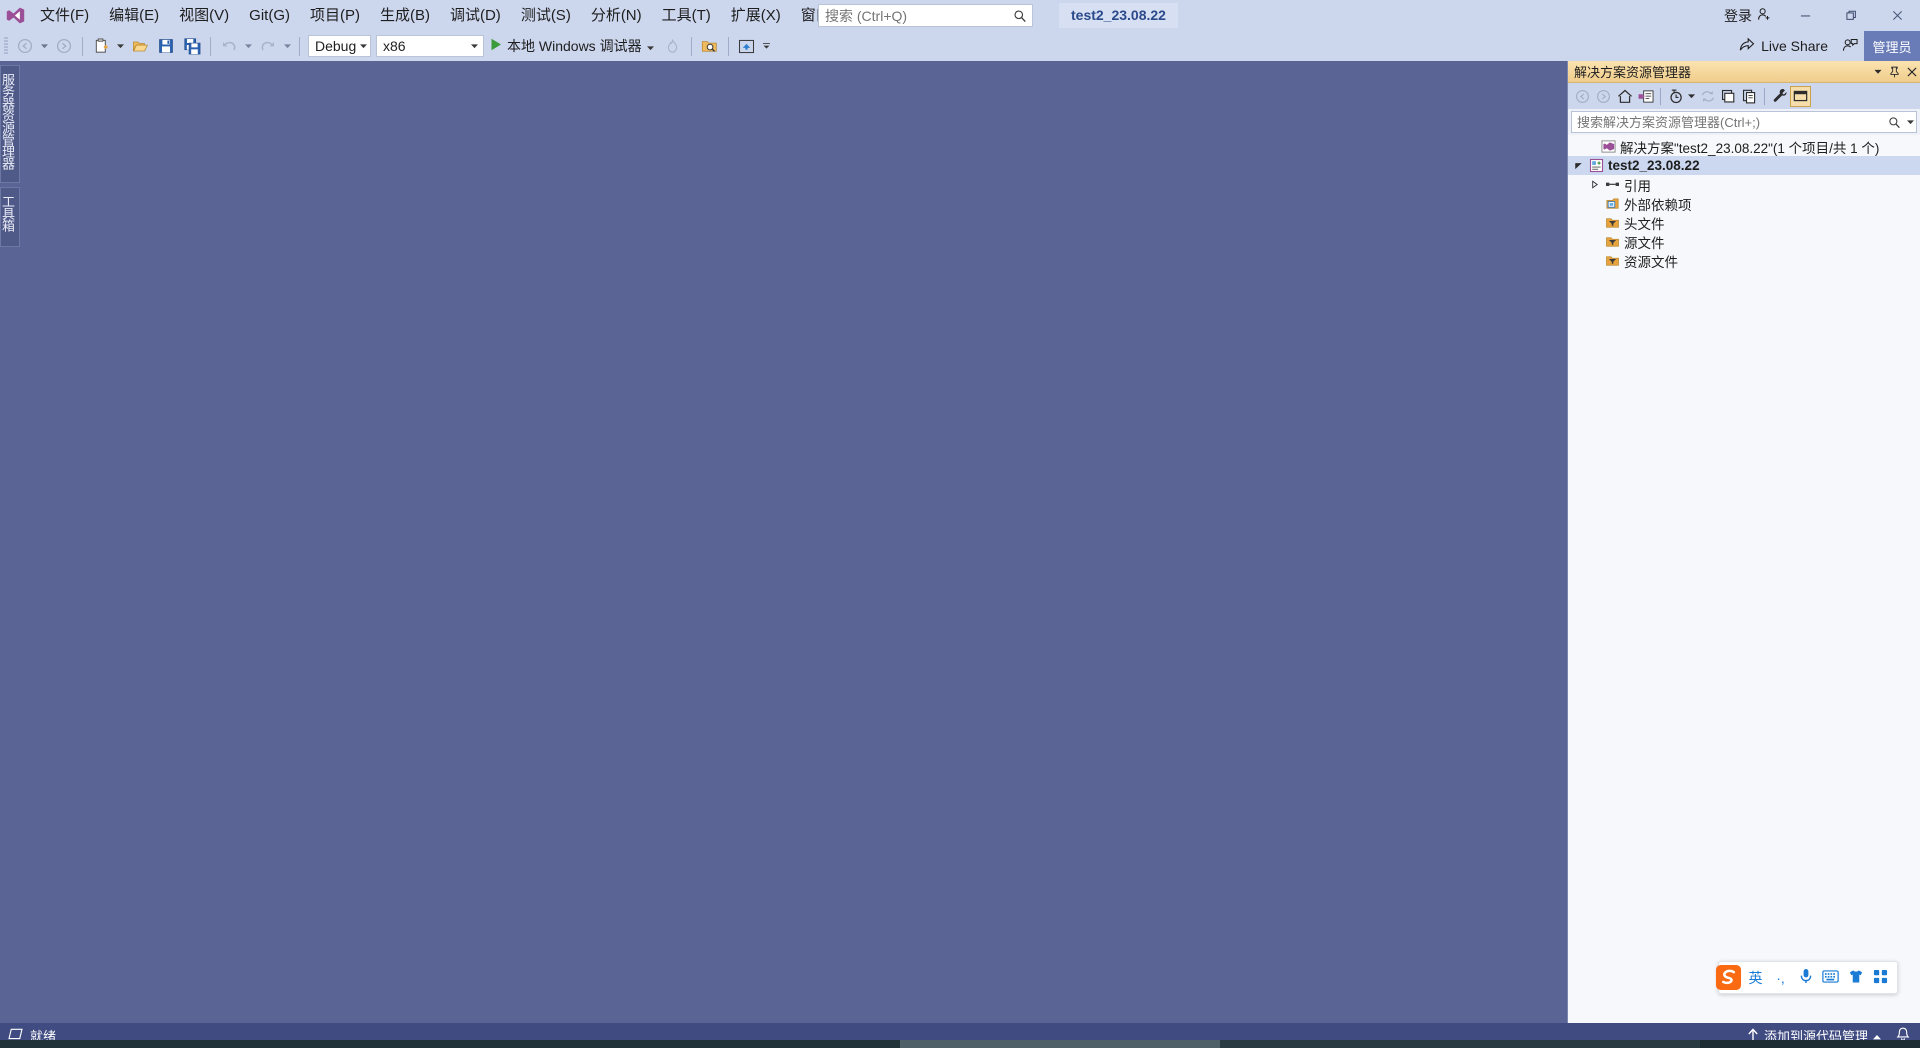 This screenshot has width=1920, height=1048. I want to click on redo-dropdown, so click(287, 46).